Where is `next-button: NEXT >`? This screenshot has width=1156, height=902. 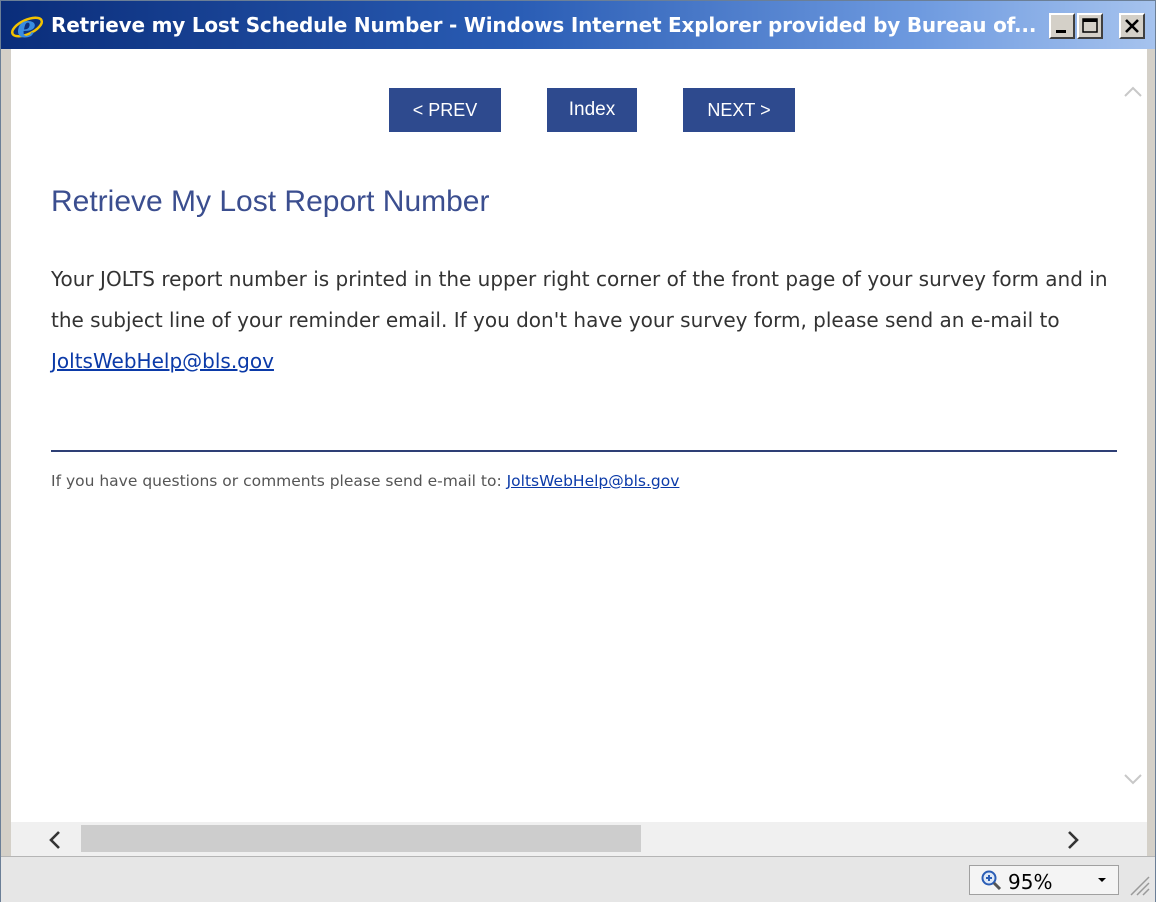 next-button: NEXT > is located at coordinates (739, 110).